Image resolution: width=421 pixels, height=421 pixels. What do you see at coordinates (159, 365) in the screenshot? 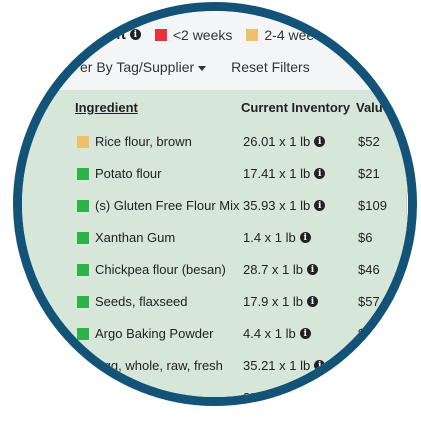
I see `ingredient-name: Egg, whole, raw, fresh` at bounding box center [159, 365].